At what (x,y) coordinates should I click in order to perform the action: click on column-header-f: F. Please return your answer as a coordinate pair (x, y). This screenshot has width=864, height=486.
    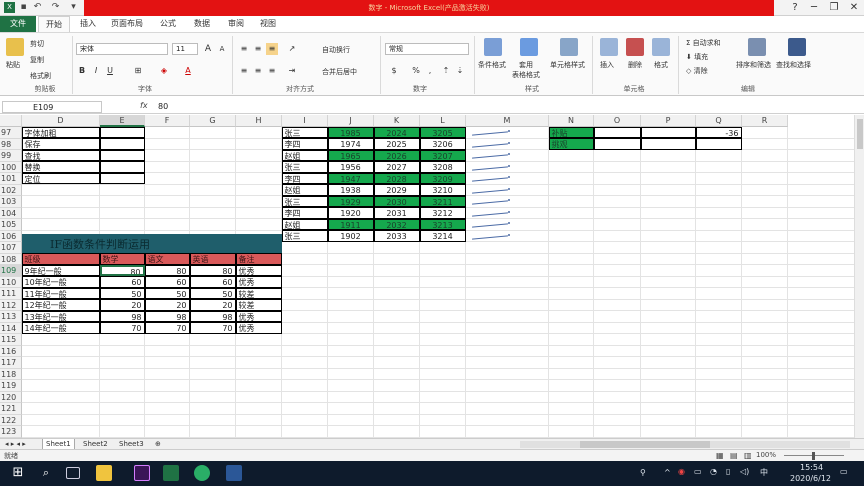
    Looking at the image, I should click on (167, 121).